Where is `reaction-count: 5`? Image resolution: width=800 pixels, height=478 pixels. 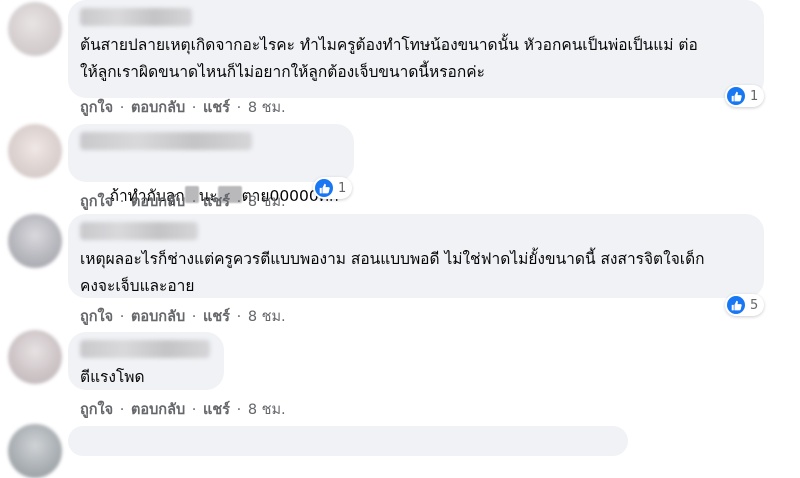 reaction-count: 5 is located at coordinates (754, 305).